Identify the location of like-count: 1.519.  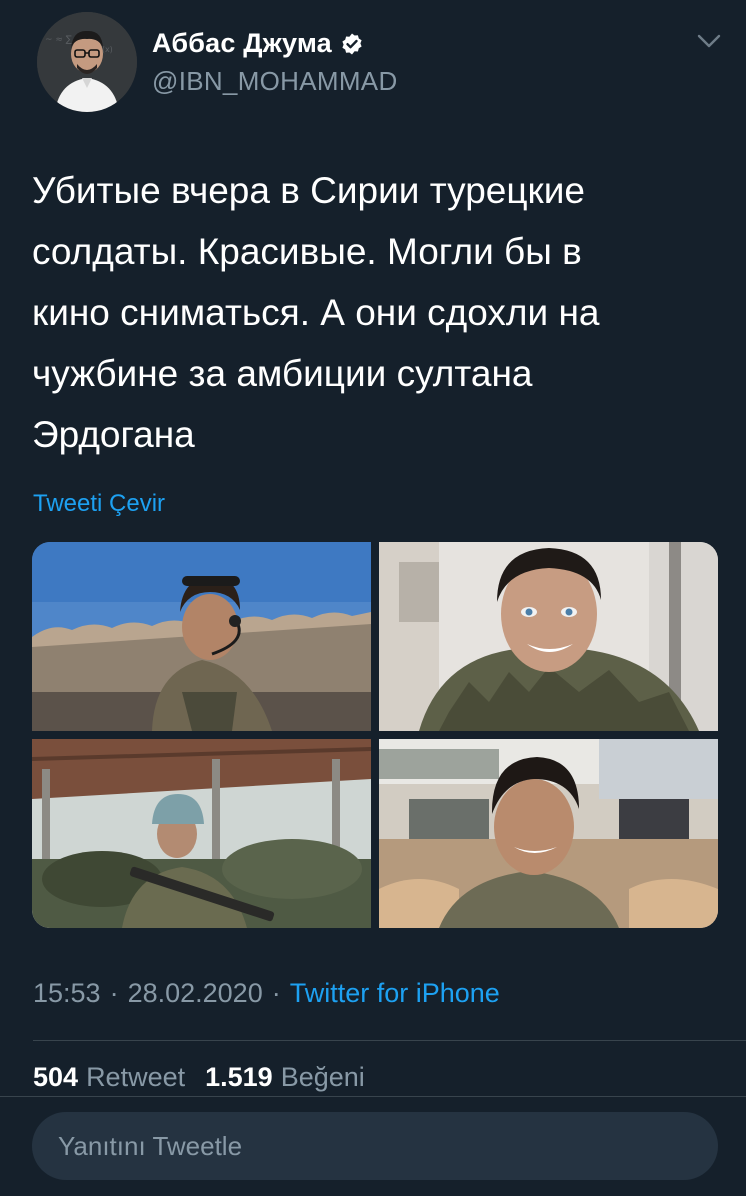
(239, 1077).